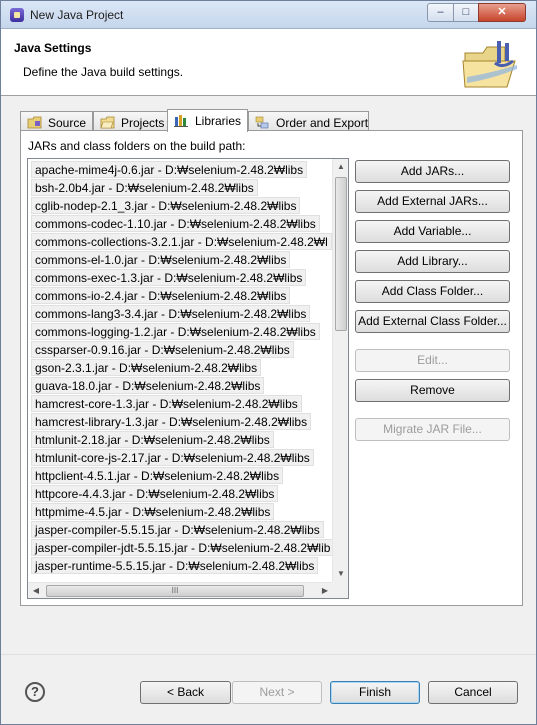 The height and width of the screenshot is (725, 537). What do you see at coordinates (107, 122) in the screenshot?
I see `projects-icon` at bounding box center [107, 122].